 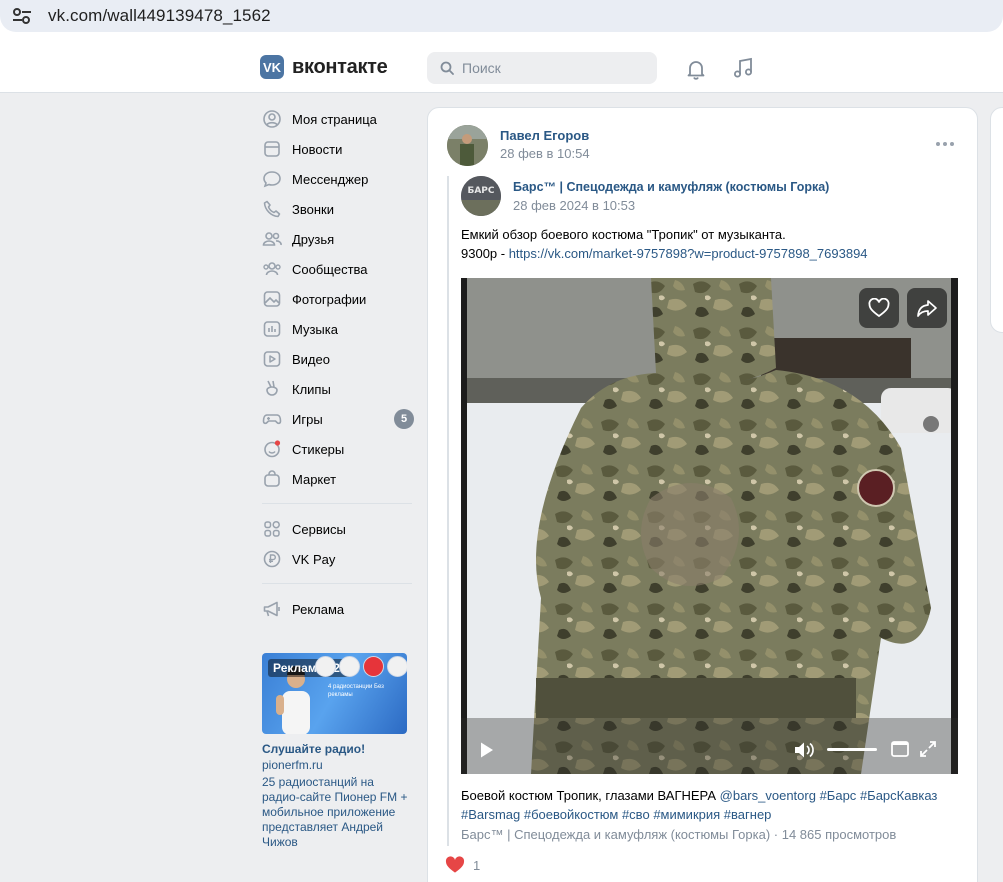 What do you see at coordinates (477, 865) in the screenshot?
I see `likes-count: 1` at bounding box center [477, 865].